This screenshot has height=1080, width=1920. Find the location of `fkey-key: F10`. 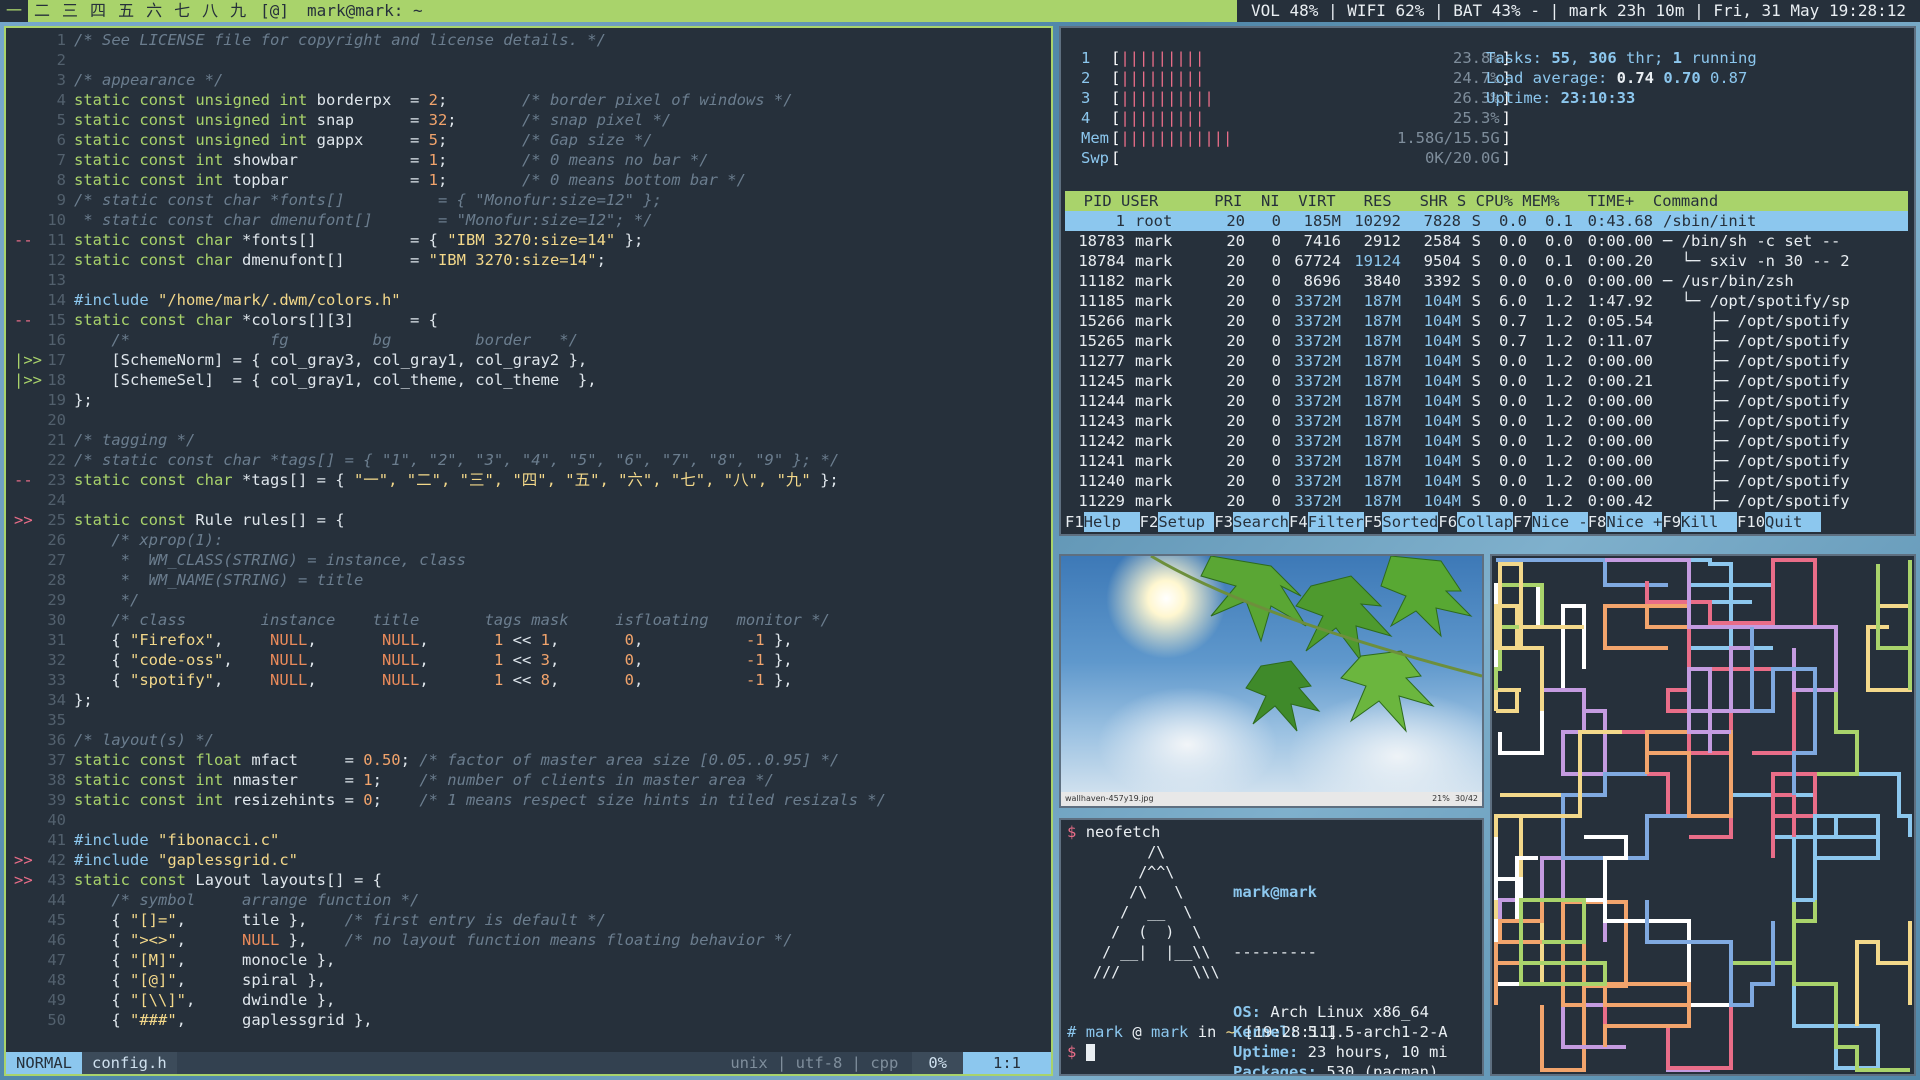

fkey-key: F10 is located at coordinates (1751, 522).